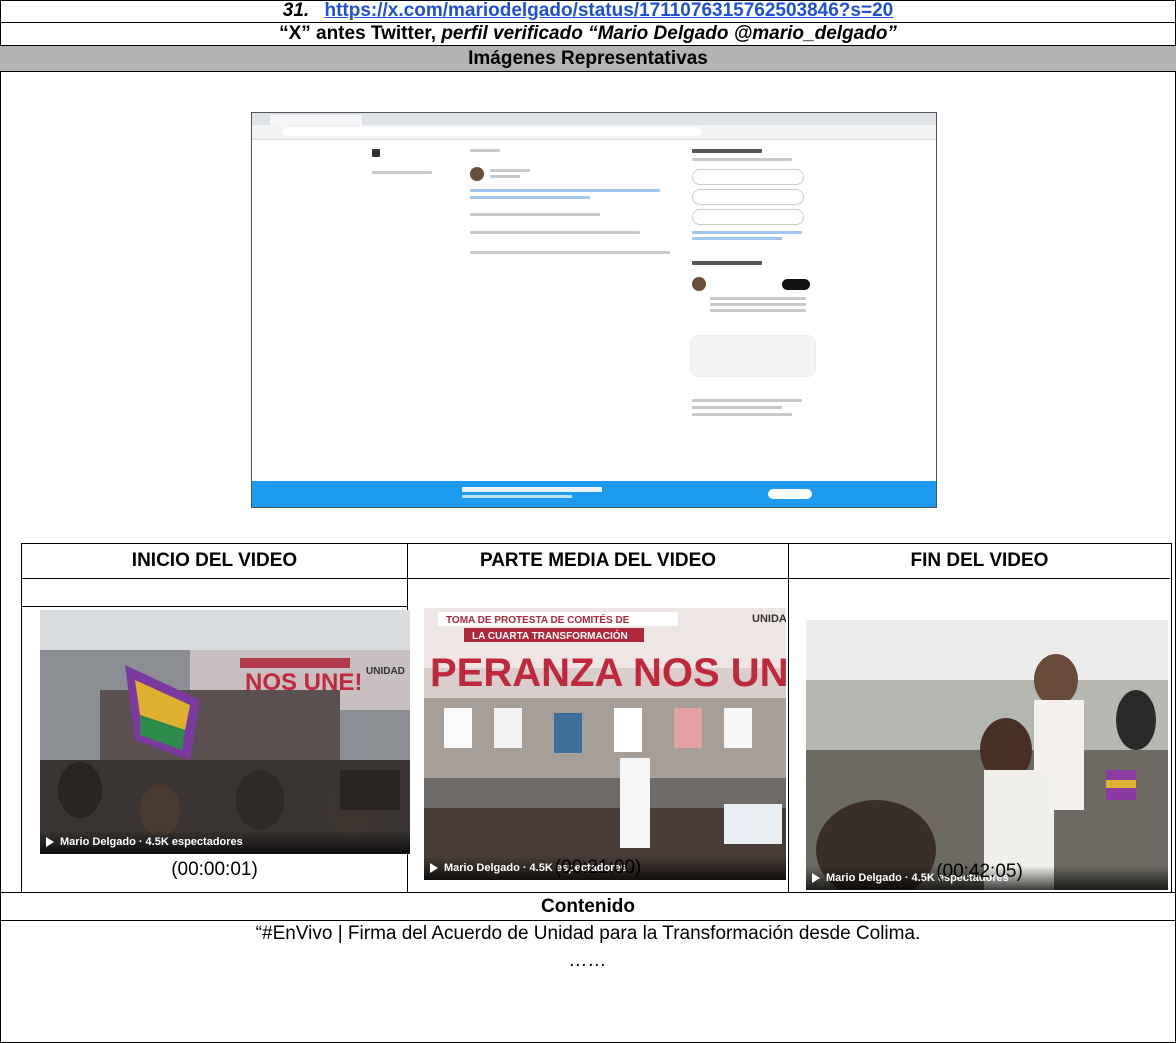 The height and width of the screenshot is (1043, 1176). Describe the element at coordinates (517, 496) in the screenshot. I see `login-prompt-subtext` at that location.